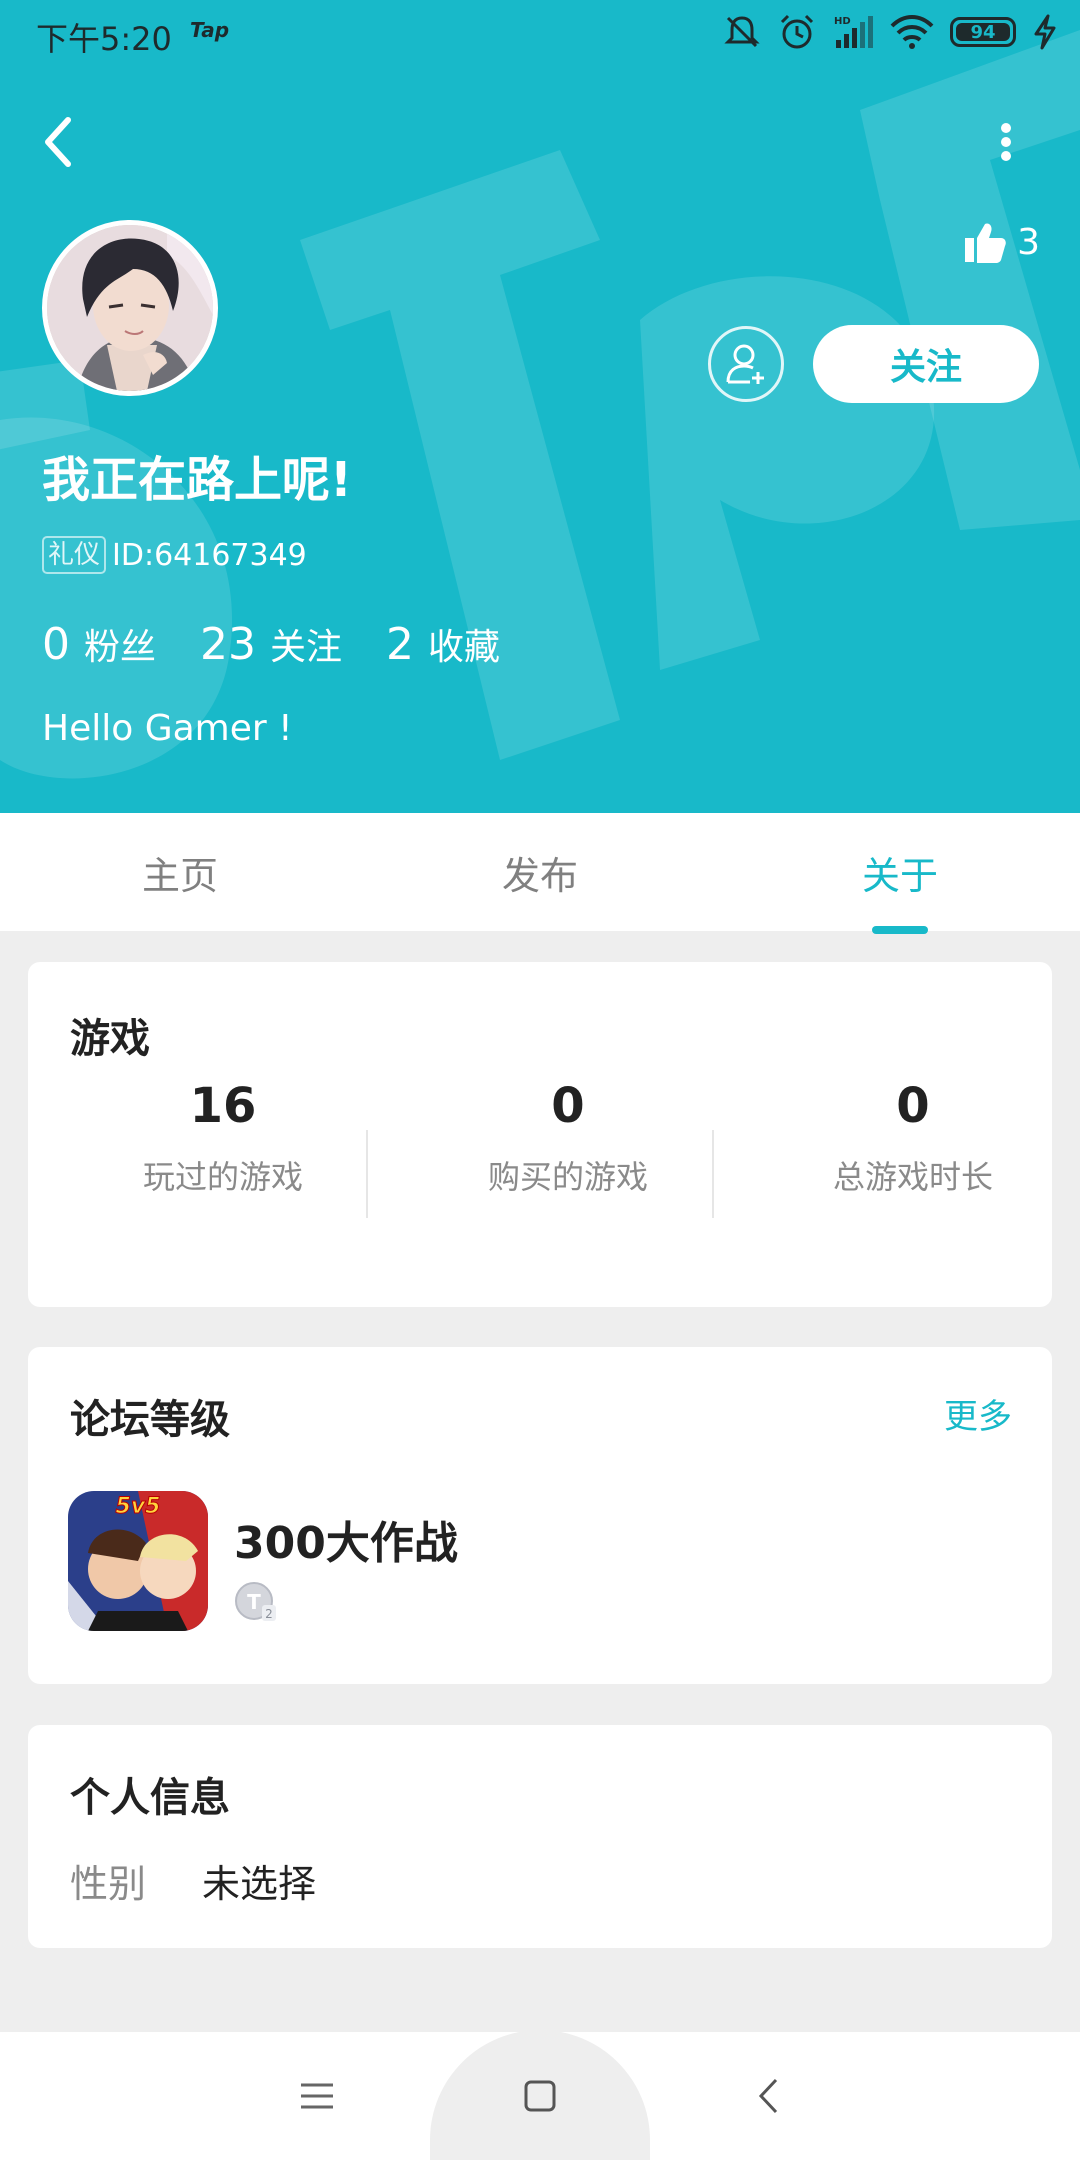  I want to click on followers-label: 粉丝, so click(120, 644).